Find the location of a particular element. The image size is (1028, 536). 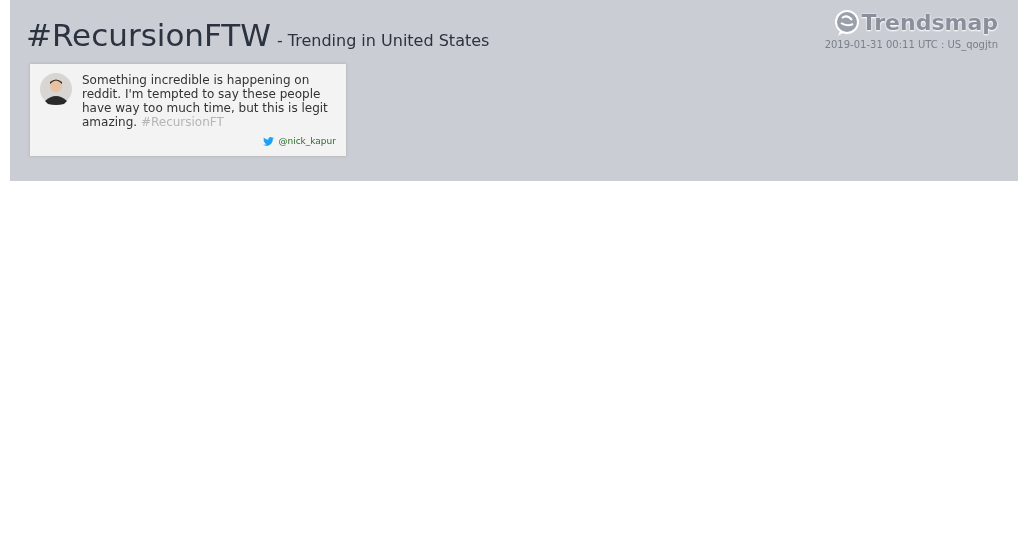

timestamp: 2019-01-31 00:11 UTC : US_qogjtn is located at coordinates (911, 45).